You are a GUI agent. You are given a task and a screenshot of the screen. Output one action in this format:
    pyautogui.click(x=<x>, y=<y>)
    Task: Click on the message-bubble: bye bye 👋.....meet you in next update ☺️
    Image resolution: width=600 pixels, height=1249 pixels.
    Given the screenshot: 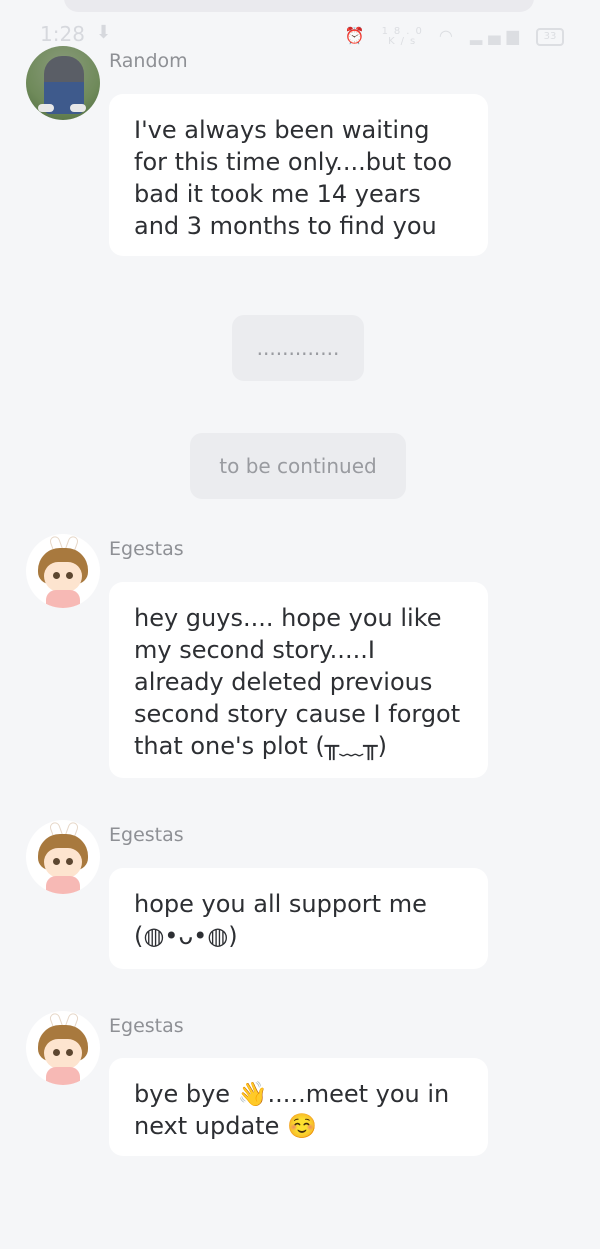 What is the action you would take?
    pyautogui.click(x=298, y=1107)
    